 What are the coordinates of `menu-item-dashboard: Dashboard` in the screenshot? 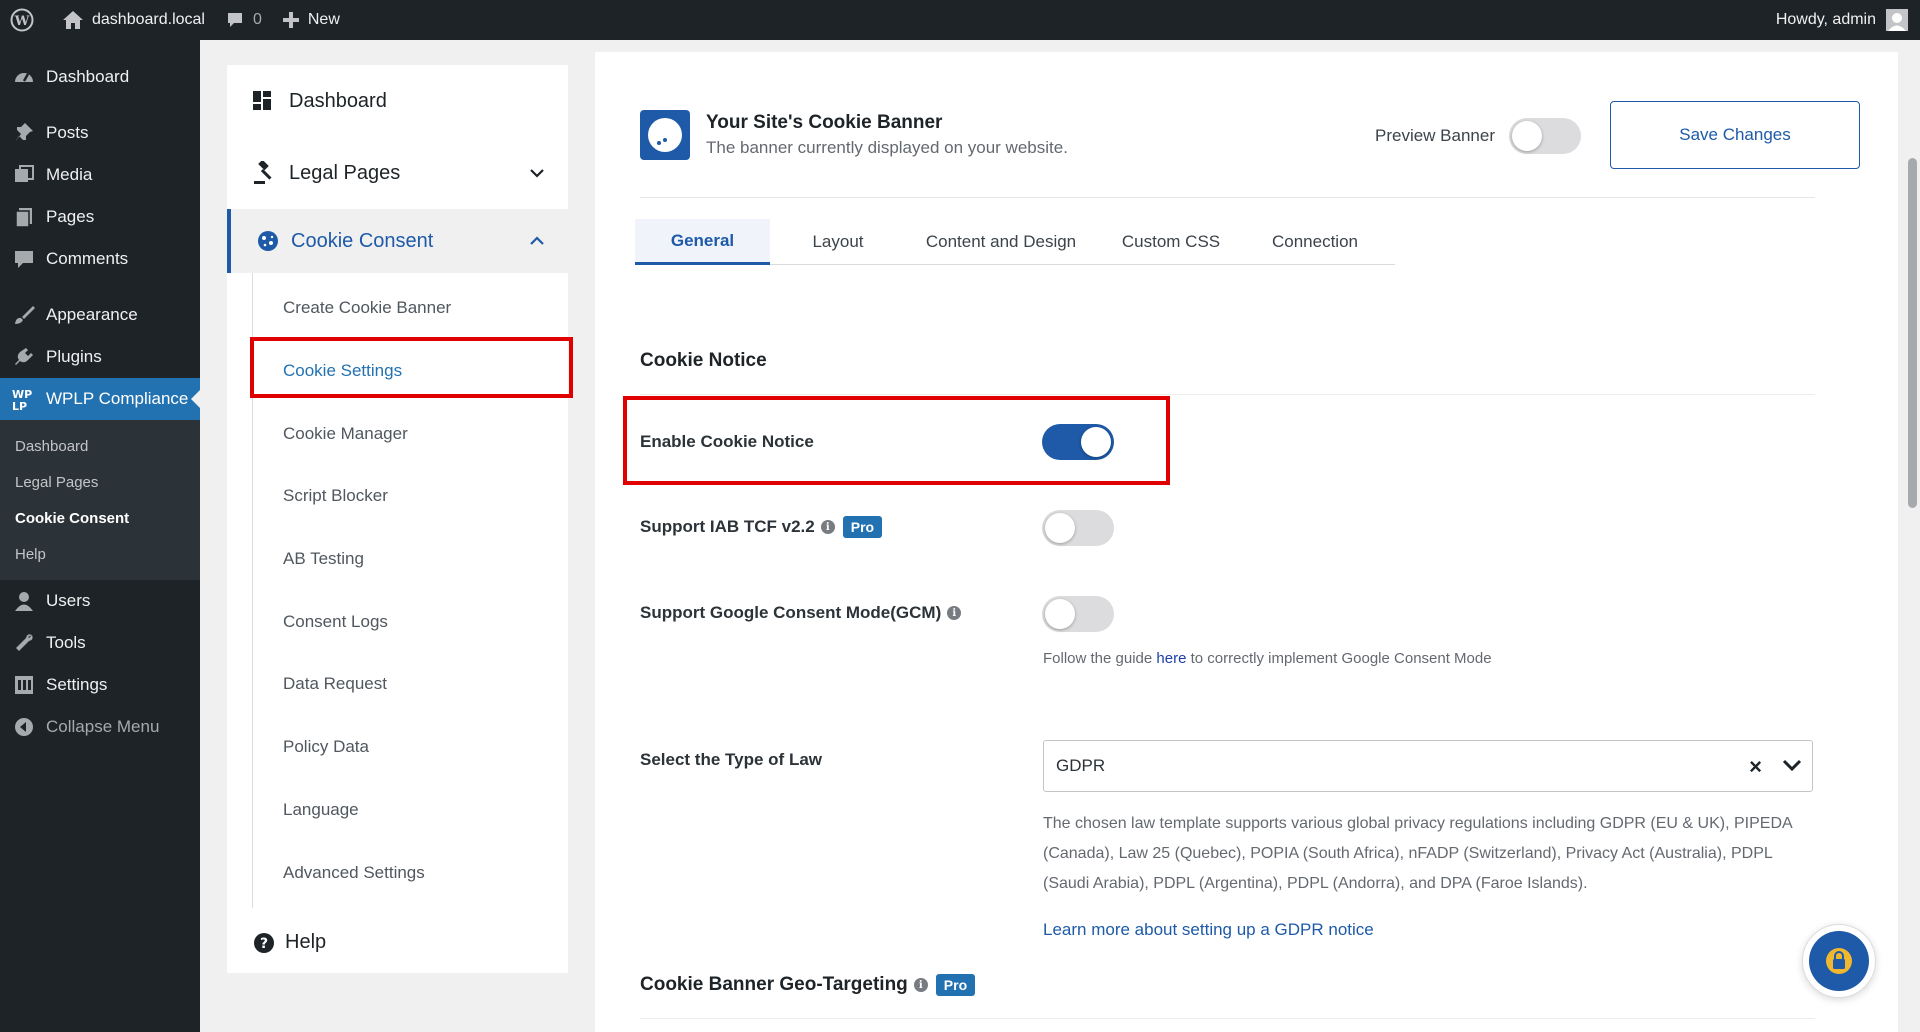 It's located at (100, 77).